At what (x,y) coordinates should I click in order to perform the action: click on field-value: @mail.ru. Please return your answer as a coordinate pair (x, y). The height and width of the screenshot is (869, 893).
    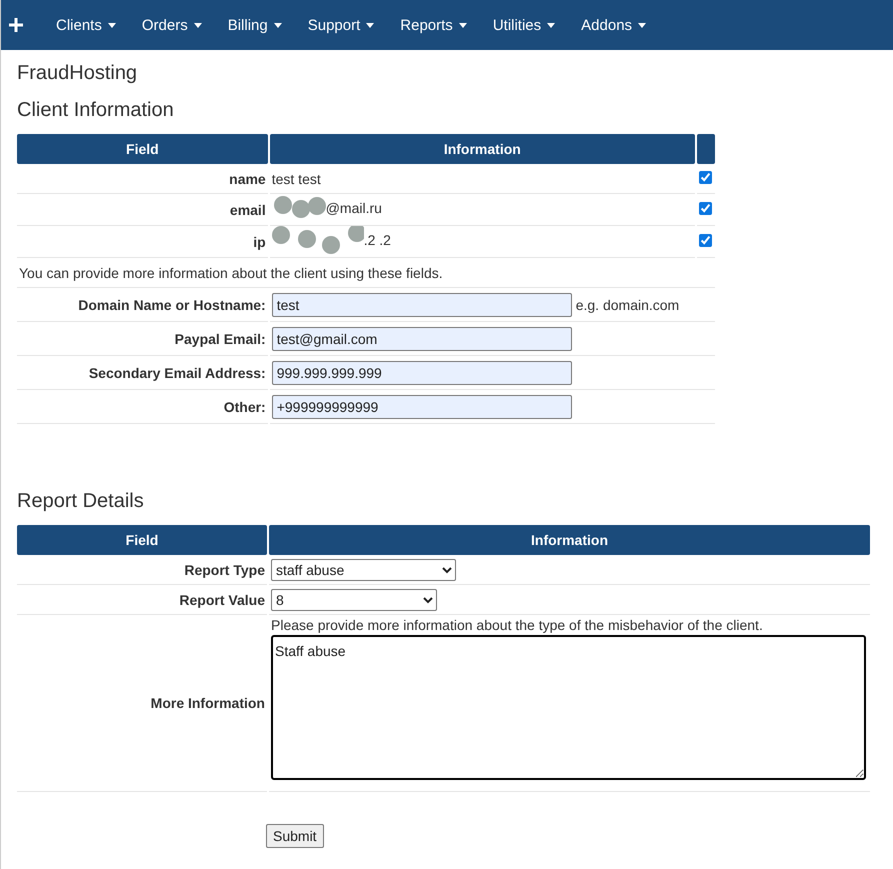
    Looking at the image, I should click on (354, 208).